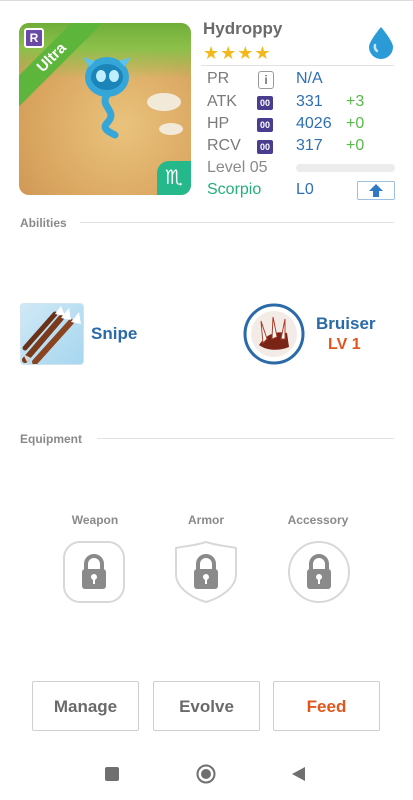 Image resolution: width=413 pixels, height=800 pixels. What do you see at coordinates (205, 520) in the screenshot?
I see `armor-label: Armor` at bounding box center [205, 520].